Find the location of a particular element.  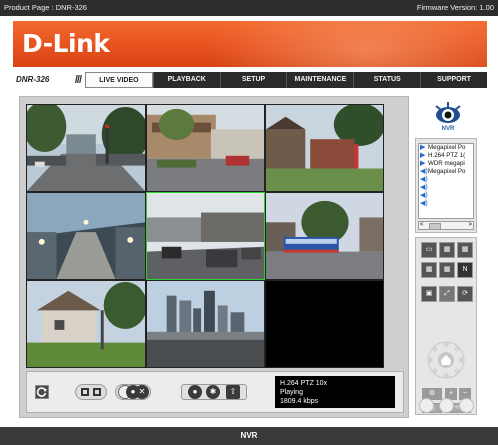

av-toggle-icon is located at coordinates (91, 392).